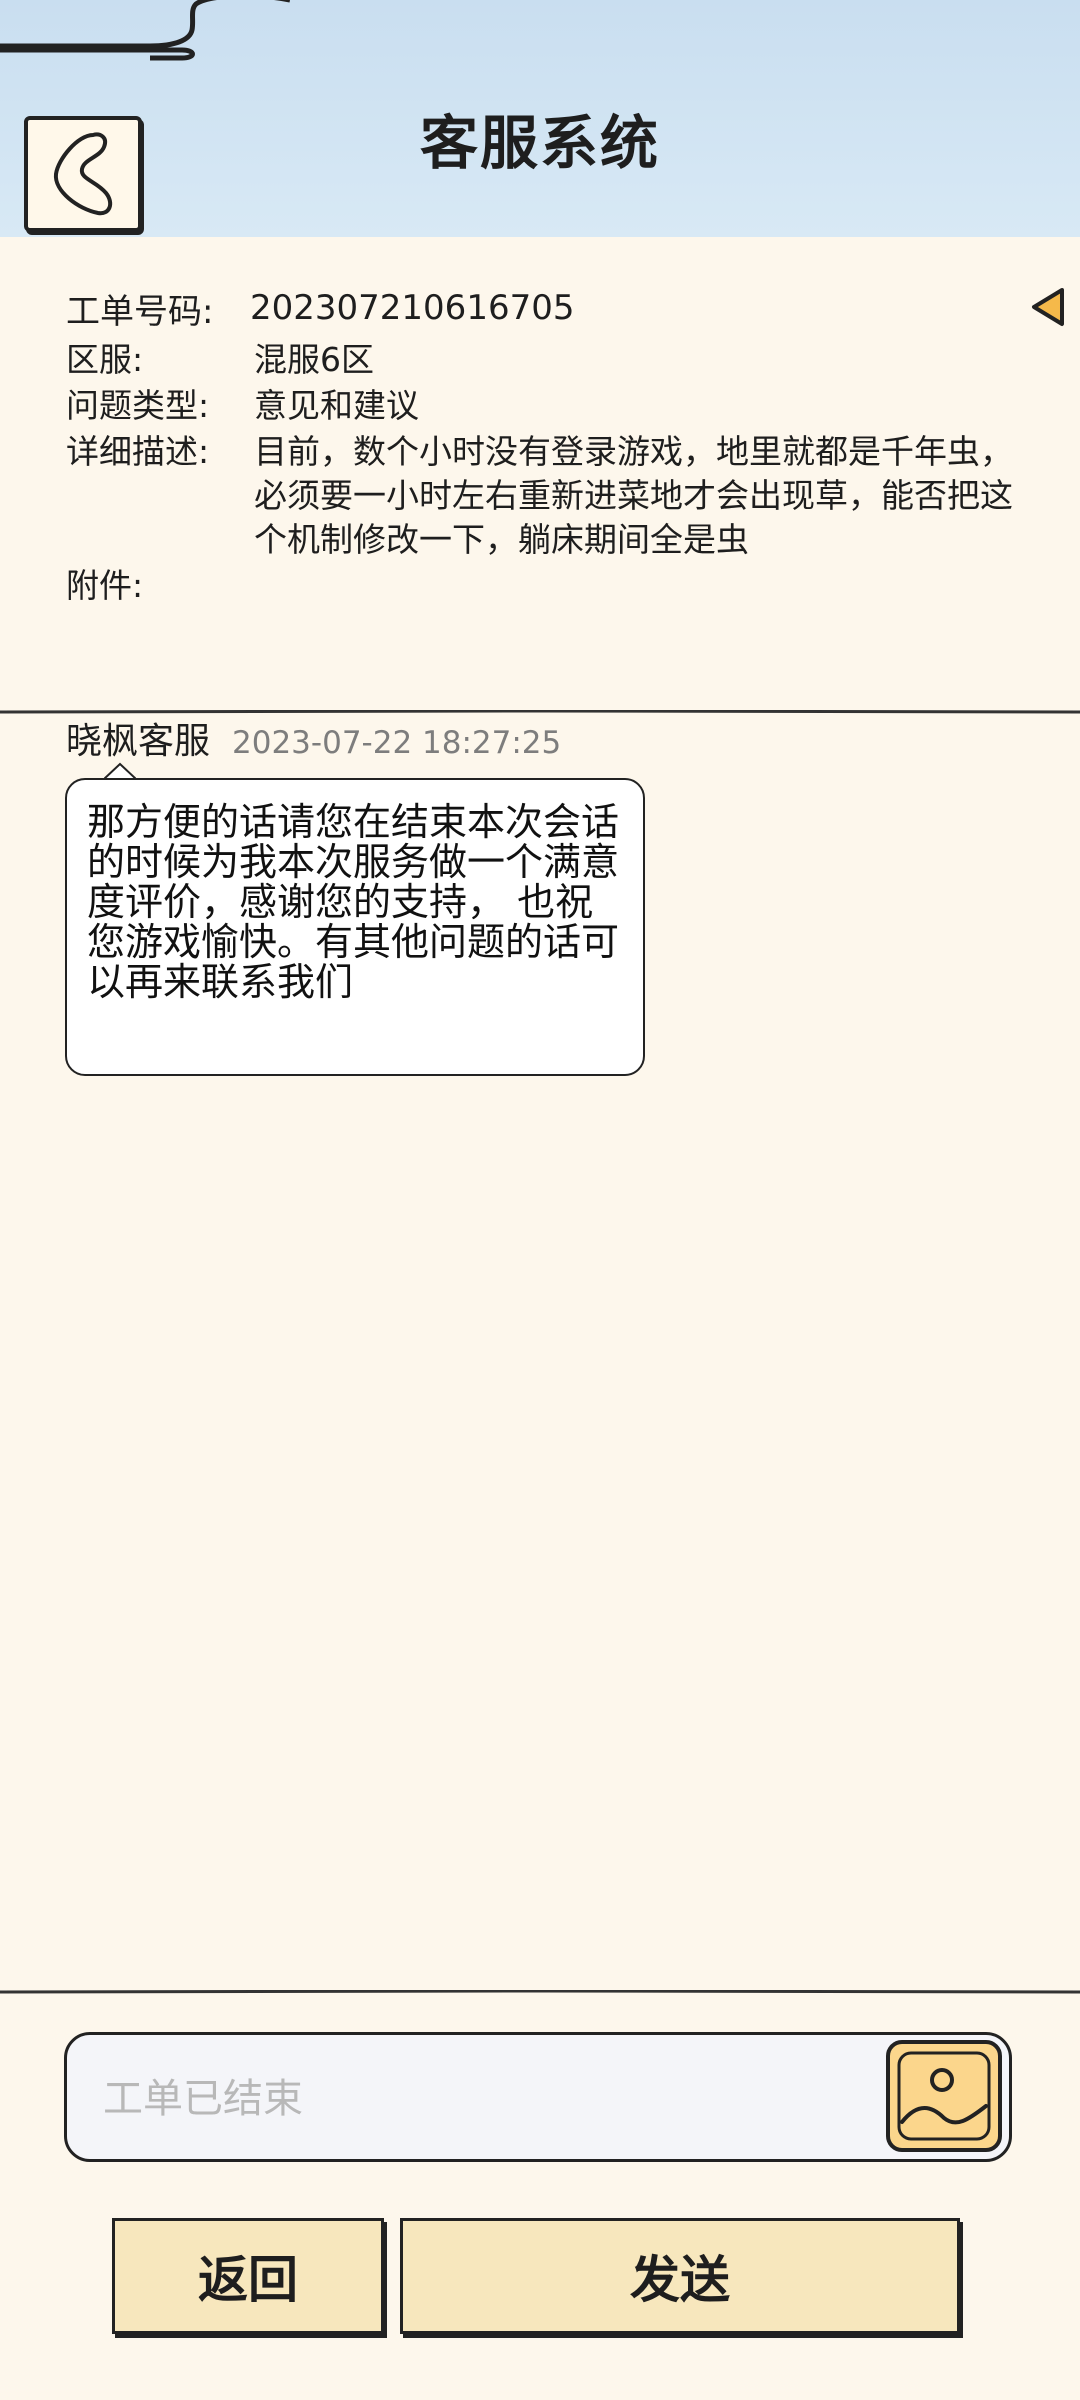  What do you see at coordinates (105, 359) in the screenshot?
I see `server-label: 区服:` at bounding box center [105, 359].